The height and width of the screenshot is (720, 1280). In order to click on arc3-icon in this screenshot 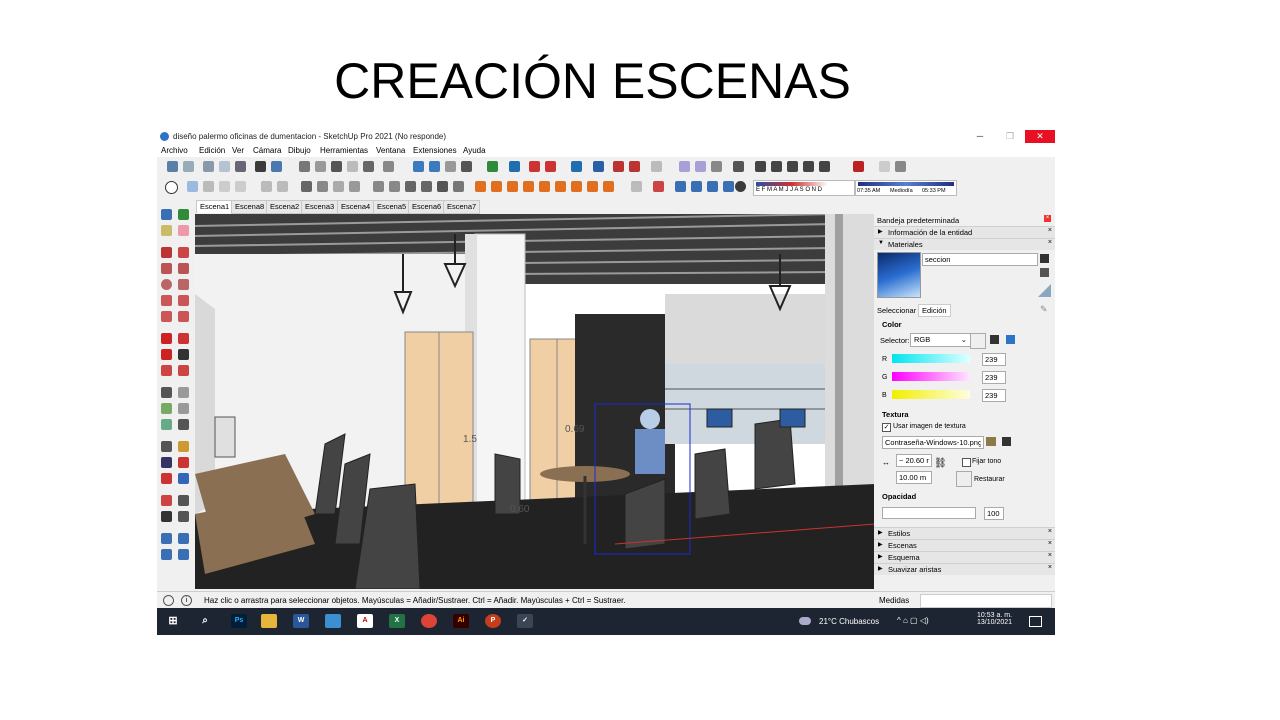, I will do `click(166, 316)`.